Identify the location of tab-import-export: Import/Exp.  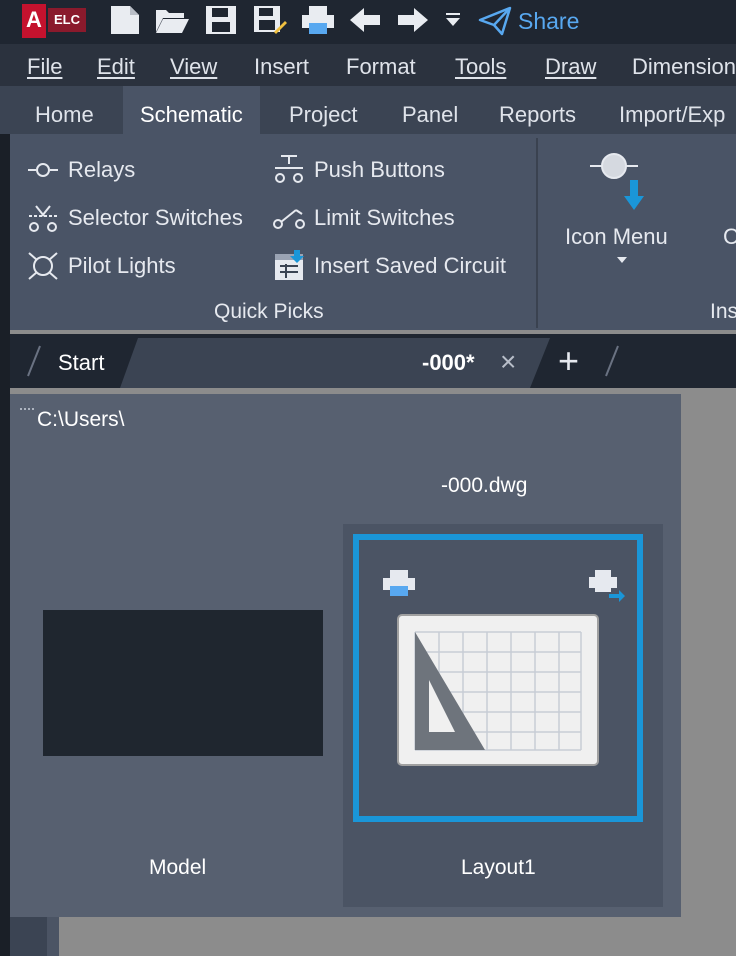
(669, 110).